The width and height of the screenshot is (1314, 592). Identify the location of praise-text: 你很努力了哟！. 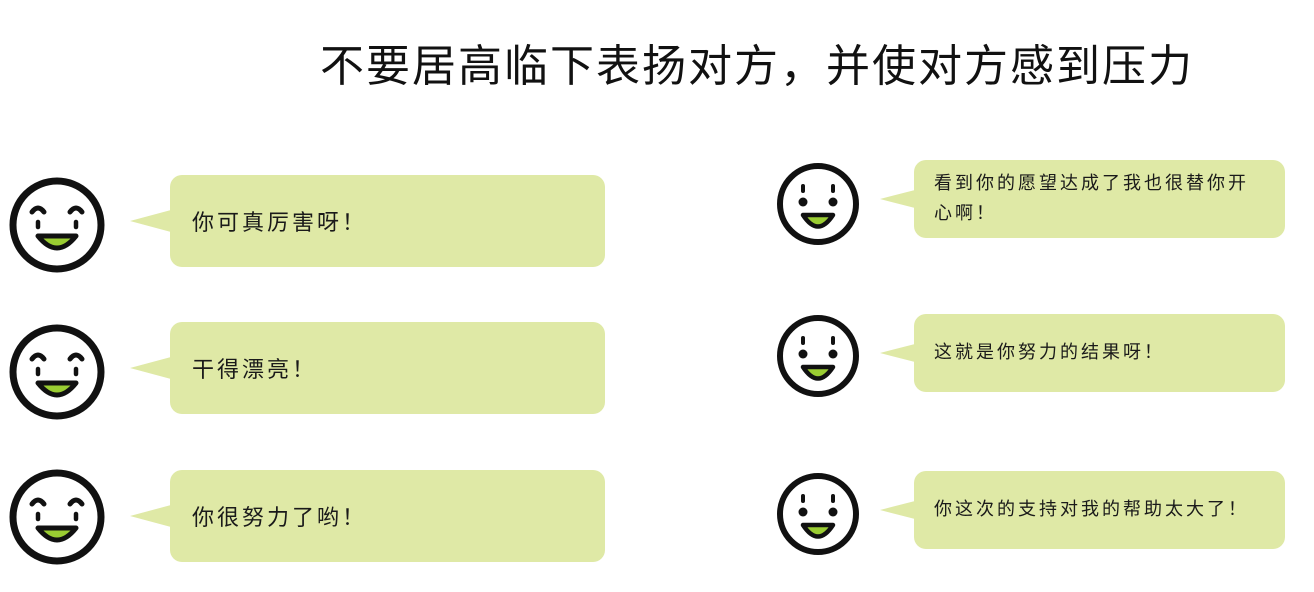
(280, 518).